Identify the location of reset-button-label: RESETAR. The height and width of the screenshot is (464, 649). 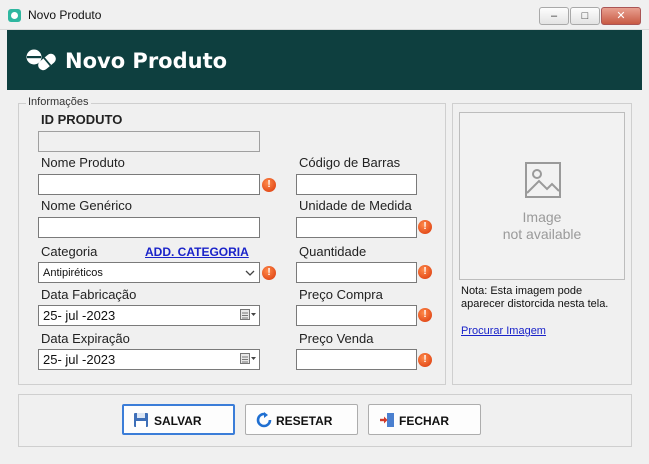
(304, 421).